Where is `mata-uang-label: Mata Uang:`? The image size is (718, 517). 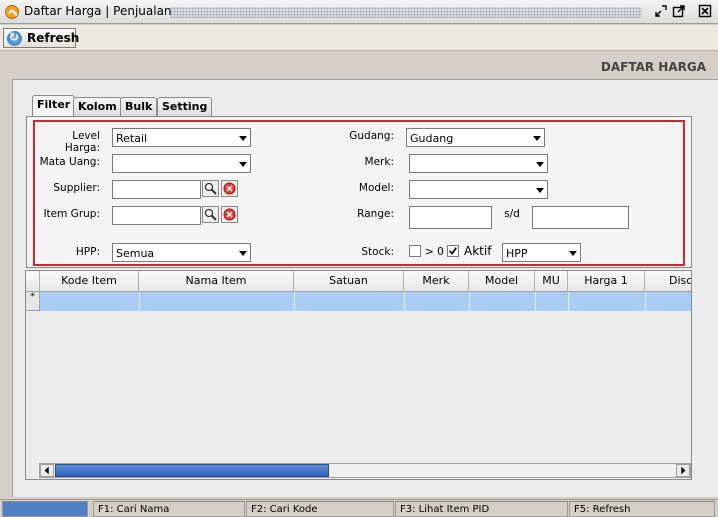 mata-uang-label: Mata Uang: is located at coordinates (69, 162).